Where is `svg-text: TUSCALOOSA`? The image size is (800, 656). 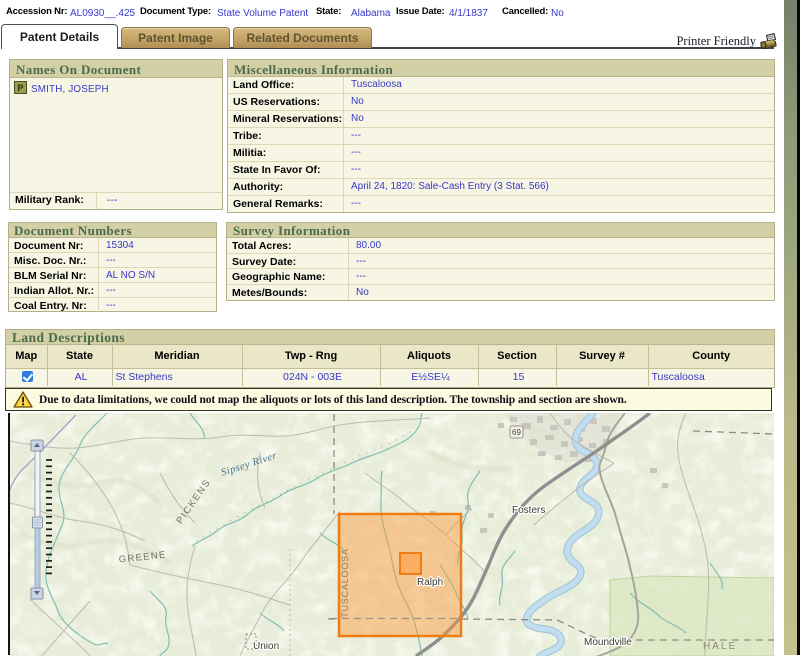
svg-text: TUSCALOOSA is located at coordinates (345, 583).